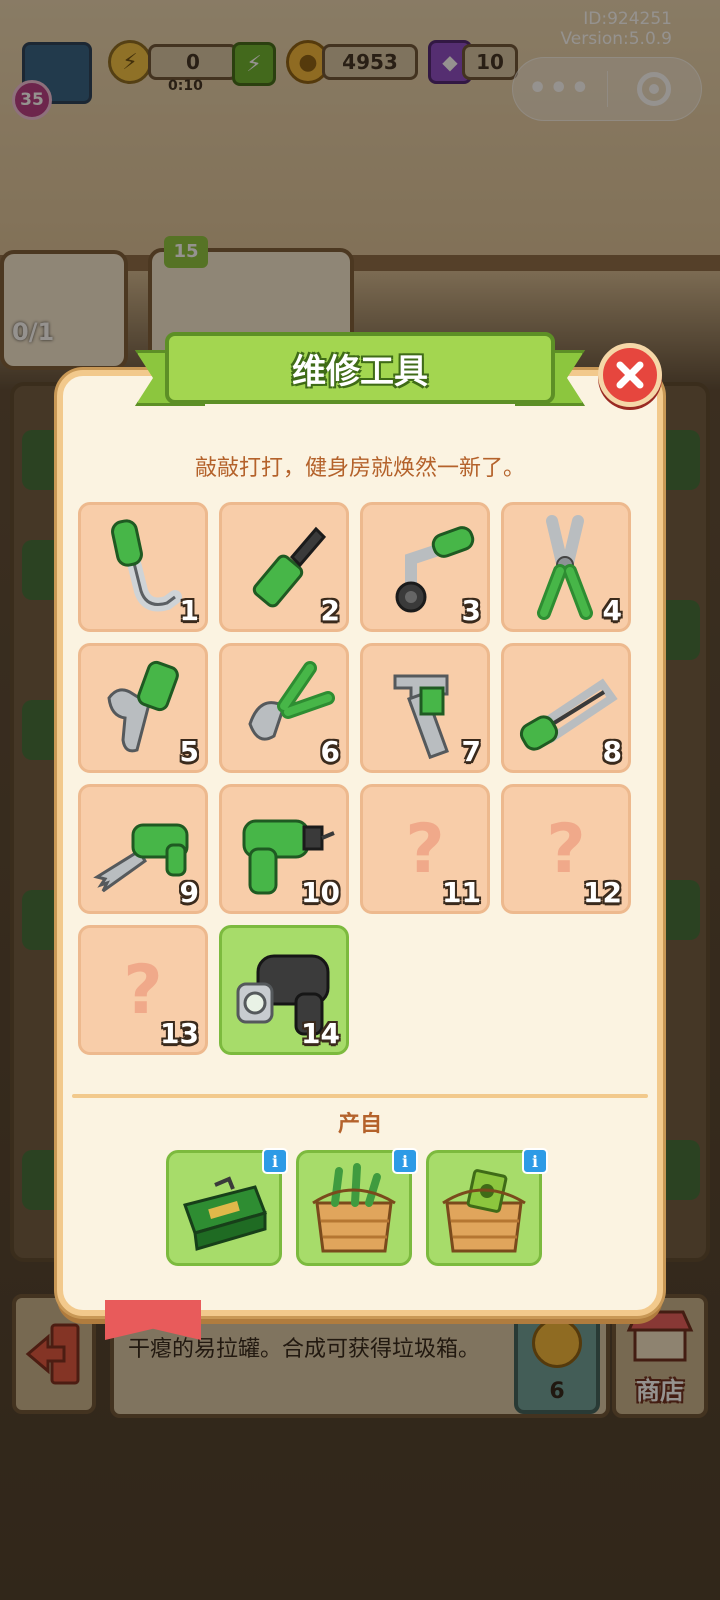 The image size is (720, 1600). What do you see at coordinates (484, 1211) in the screenshot?
I see `wooden-money-crate-icon` at bounding box center [484, 1211].